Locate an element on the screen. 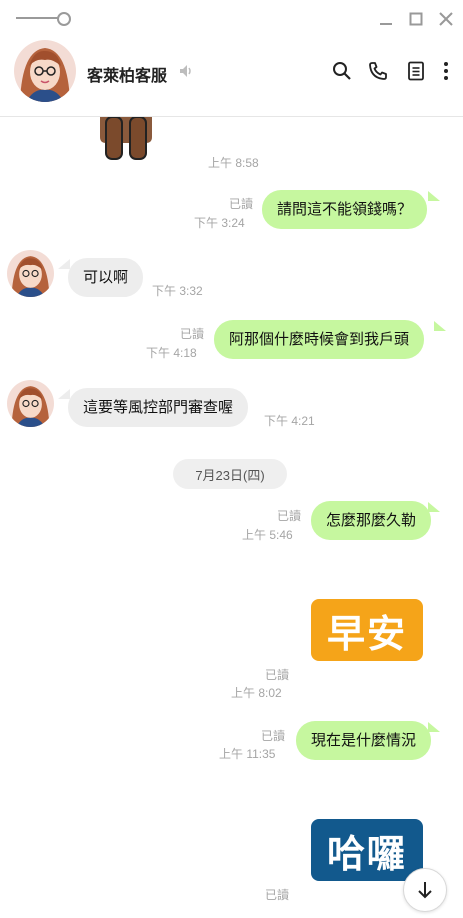 The height and width of the screenshot is (918, 463). message-text: 這要等風控部門審查喔 is located at coordinates (158, 407).